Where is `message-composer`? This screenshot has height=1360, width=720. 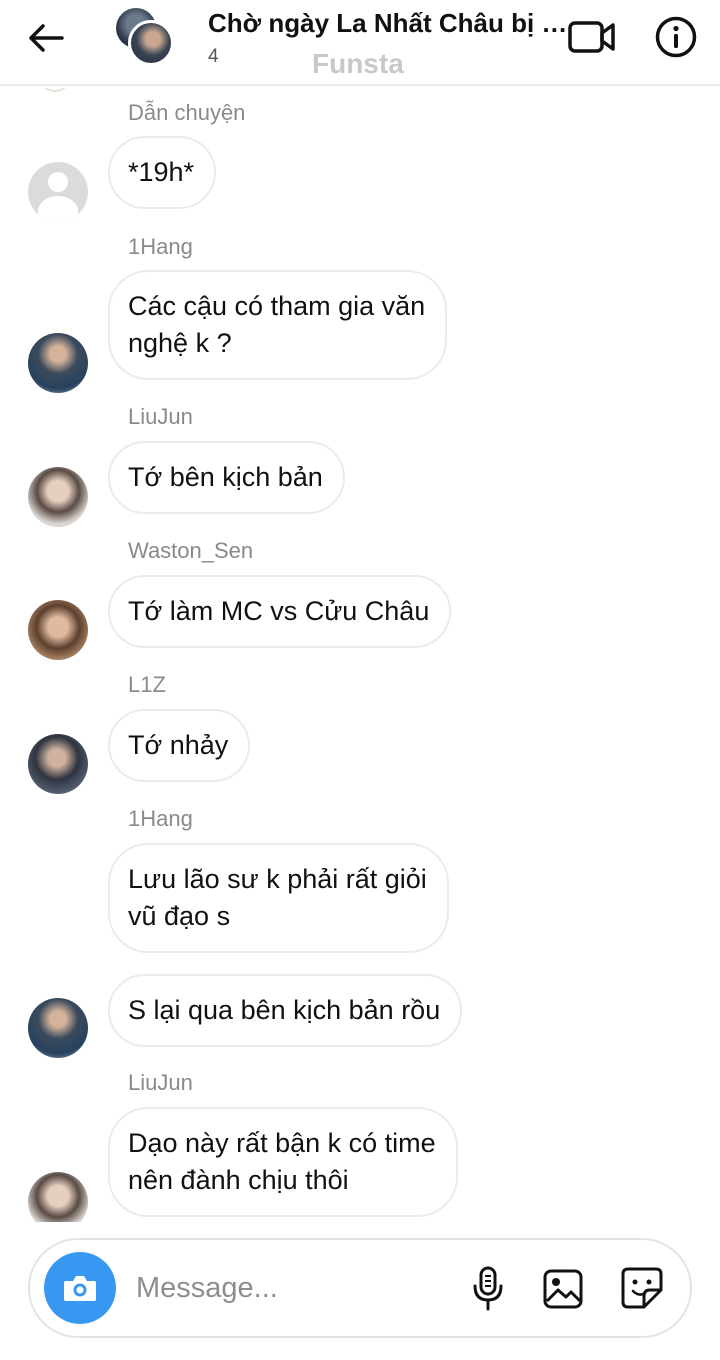 message-composer is located at coordinates (360, 1288).